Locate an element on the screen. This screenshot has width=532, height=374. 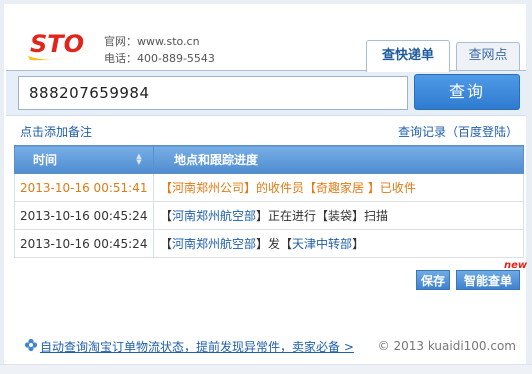
detail-text: 】发【 is located at coordinates (274, 244).